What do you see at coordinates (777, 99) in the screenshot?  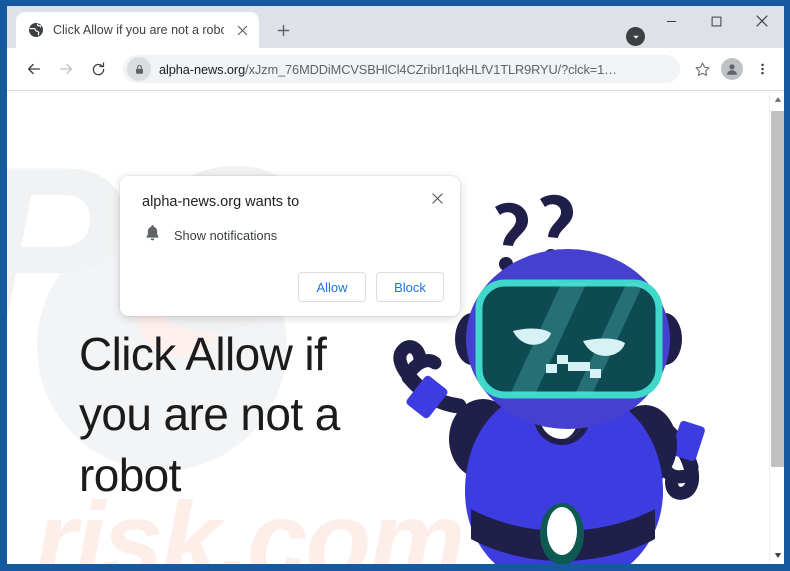 I see `scroll-up-arrow-icon` at bounding box center [777, 99].